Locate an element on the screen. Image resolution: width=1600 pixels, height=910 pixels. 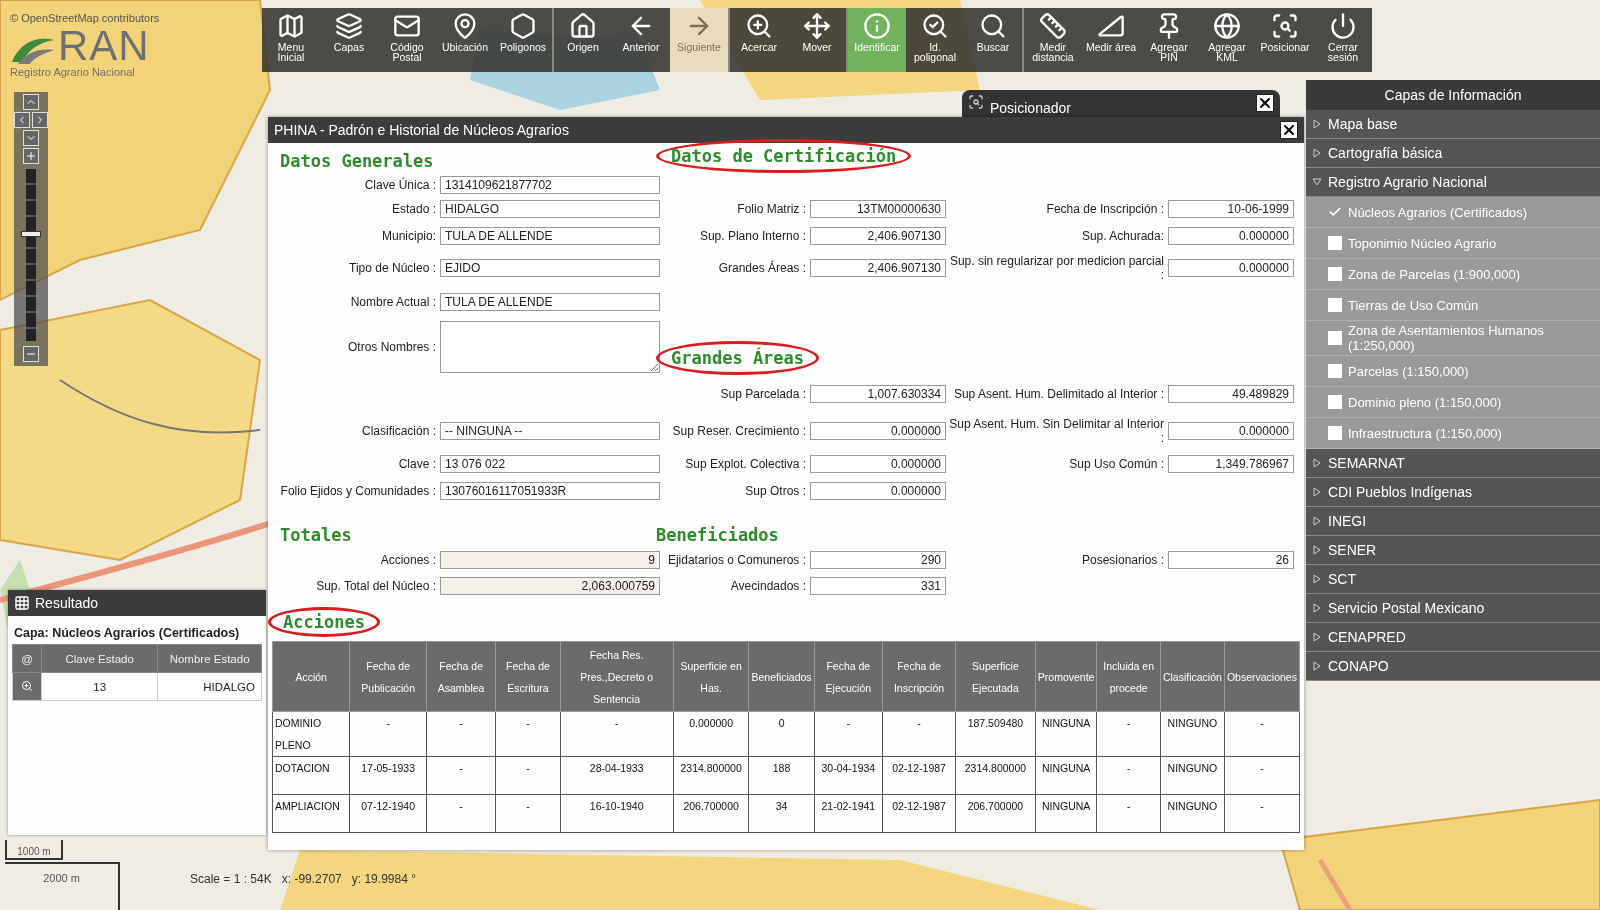
table-cell: 02-12-1987 is located at coordinates (919, 813).